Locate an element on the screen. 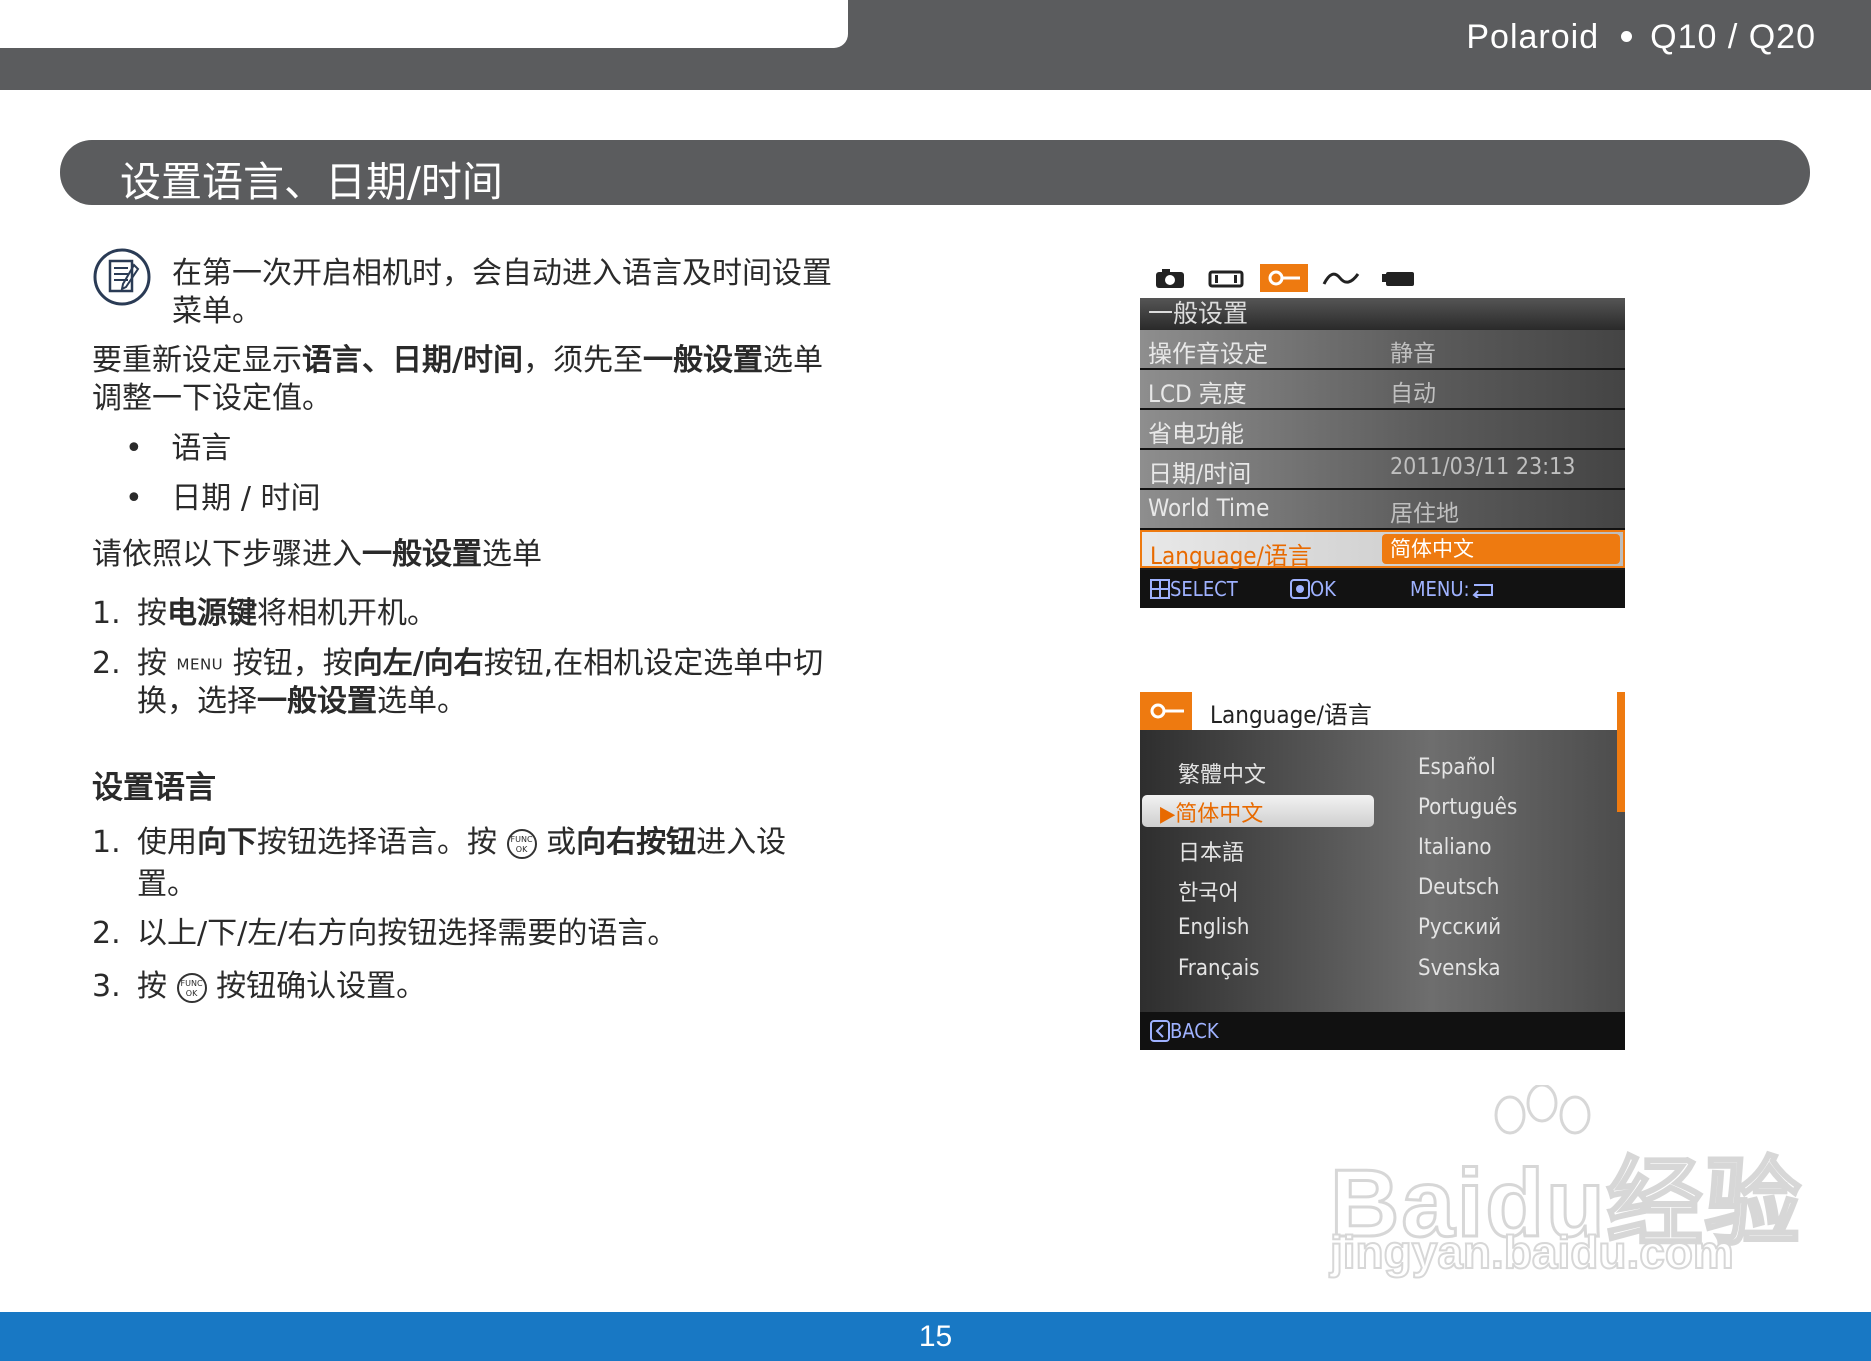 The image size is (1871, 1361). step-2-cont: 换，选择一般设置选单。 is located at coordinates (302, 702).